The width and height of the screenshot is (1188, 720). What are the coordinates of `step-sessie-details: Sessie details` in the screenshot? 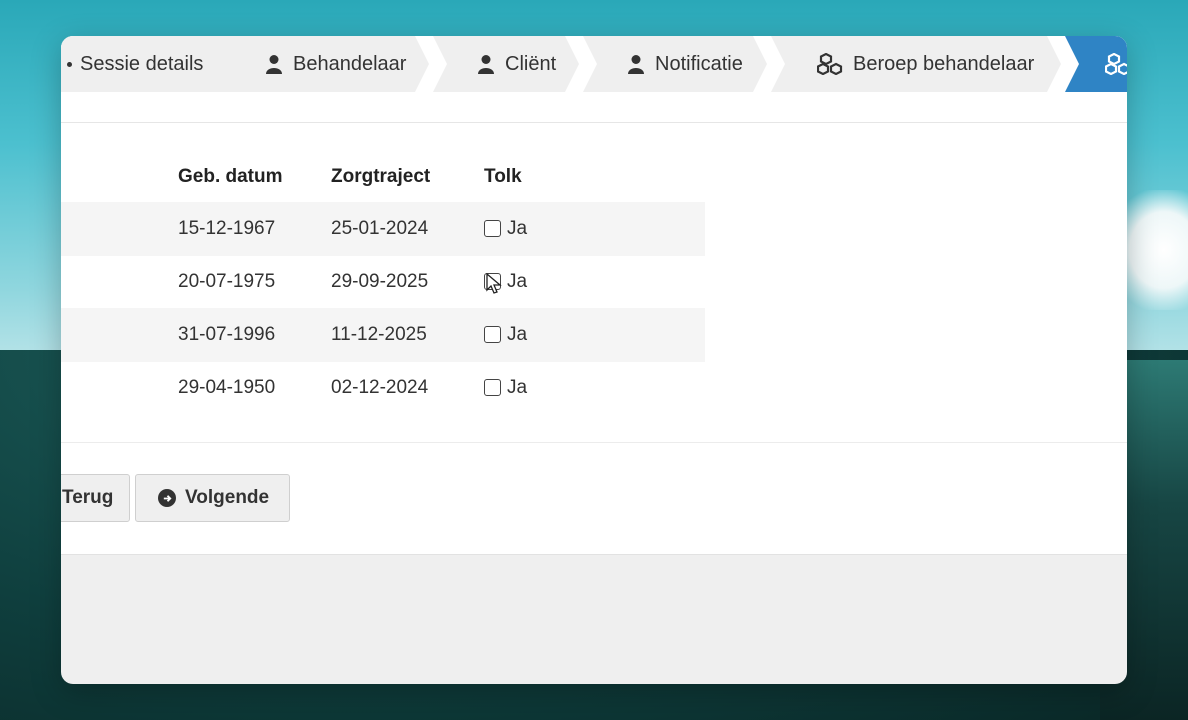 It's located at (150, 64).